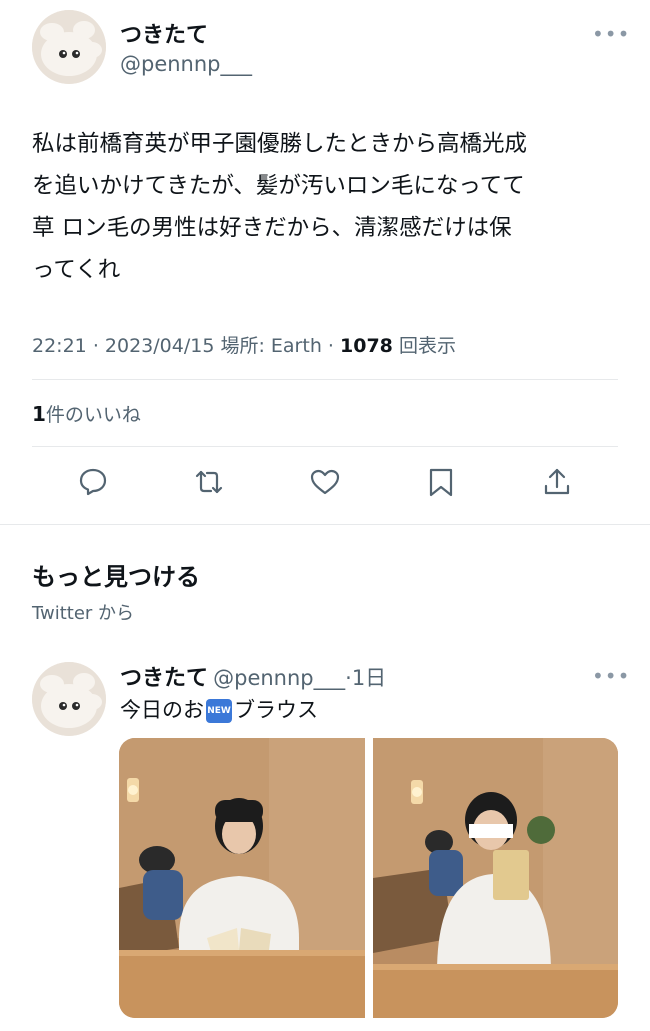 The width and height of the screenshot is (650, 1031). Describe the element at coordinates (611, 34) in the screenshot. I see `more-options-icon: •••` at that location.